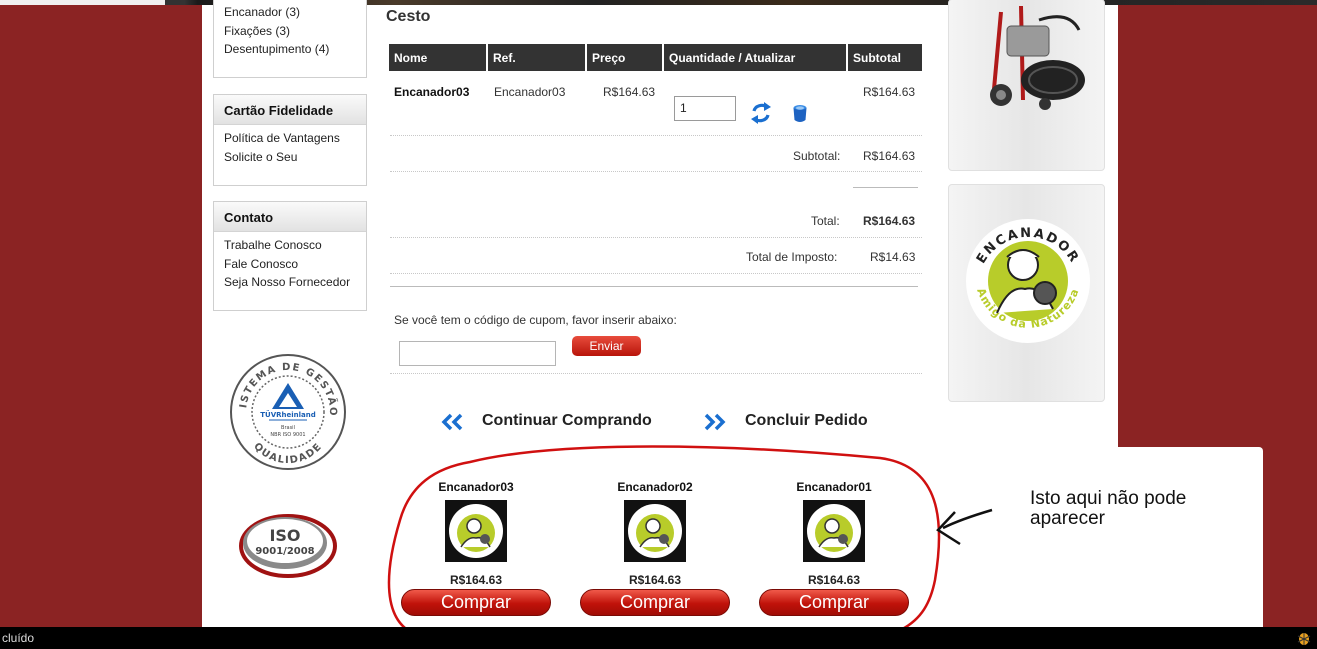  I want to click on seal-country: Brasil, so click(288, 428).